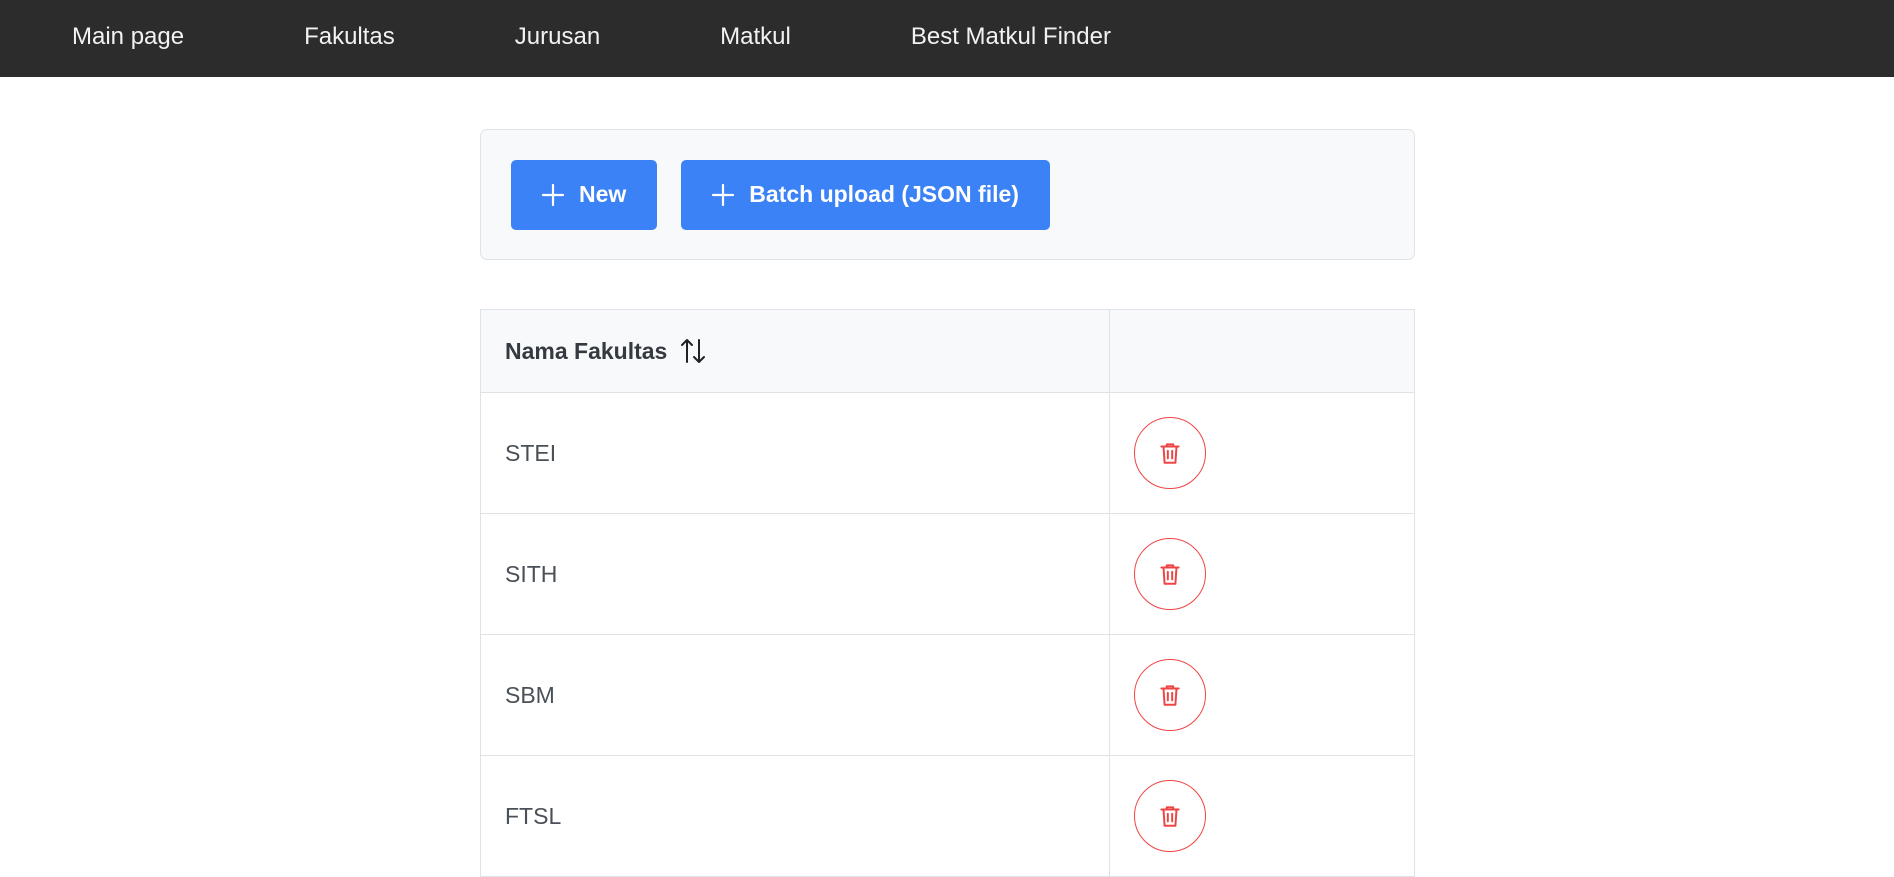  What do you see at coordinates (1011, 37) in the screenshot?
I see `nav-item-best-matkul-finder: Best Matkul Finder` at bounding box center [1011, 37].